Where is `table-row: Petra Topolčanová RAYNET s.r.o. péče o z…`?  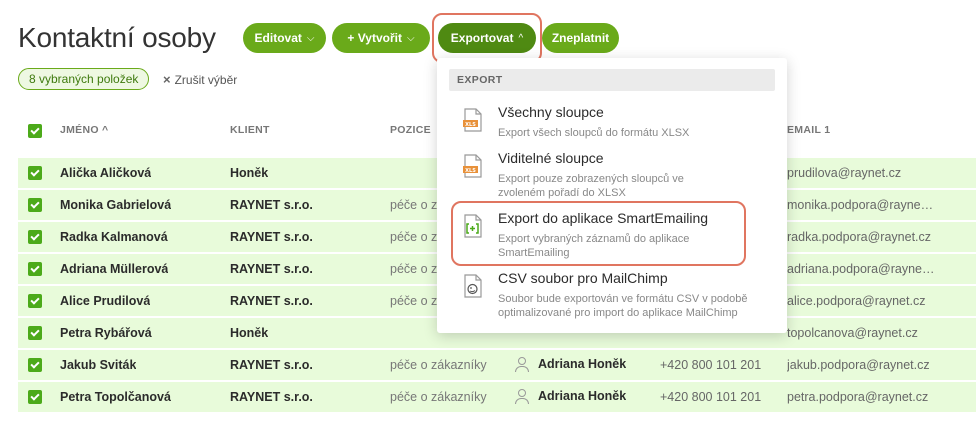 table-row: Petra Topolčanová RAYNET s.r.o. péče o z… is located at coordinates (497, 397).